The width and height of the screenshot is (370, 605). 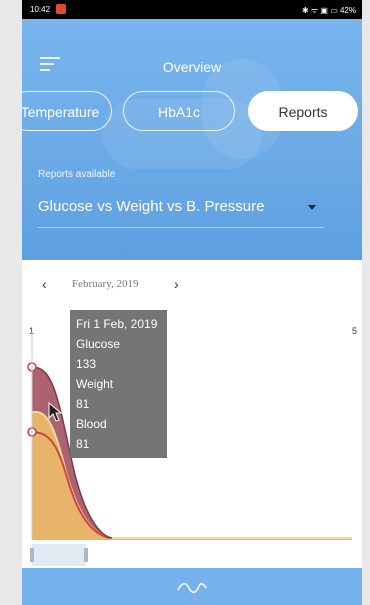 I want to click on bottom-bar, so click(x=192, y=586).